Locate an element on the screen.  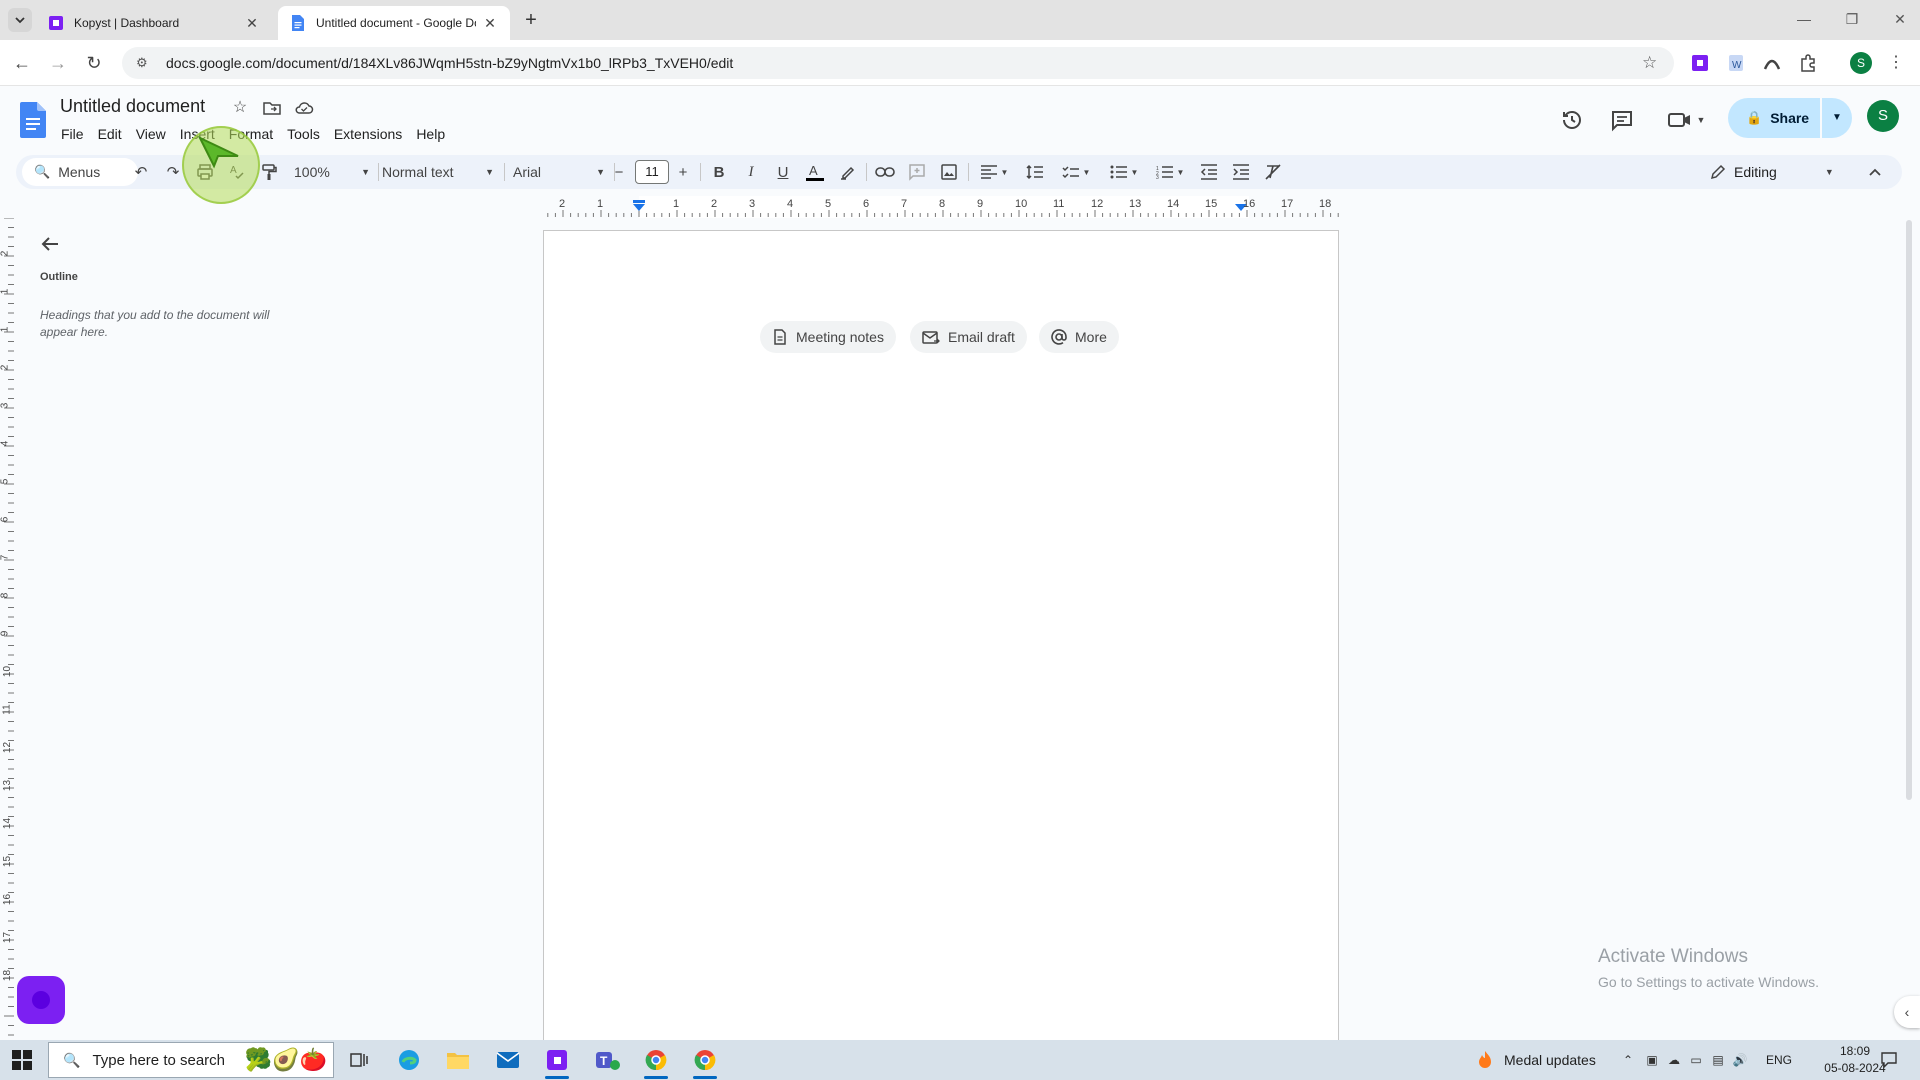
tab-google-docs: Untitled document - Google Do ✕ is located at coordinates (394, 23).